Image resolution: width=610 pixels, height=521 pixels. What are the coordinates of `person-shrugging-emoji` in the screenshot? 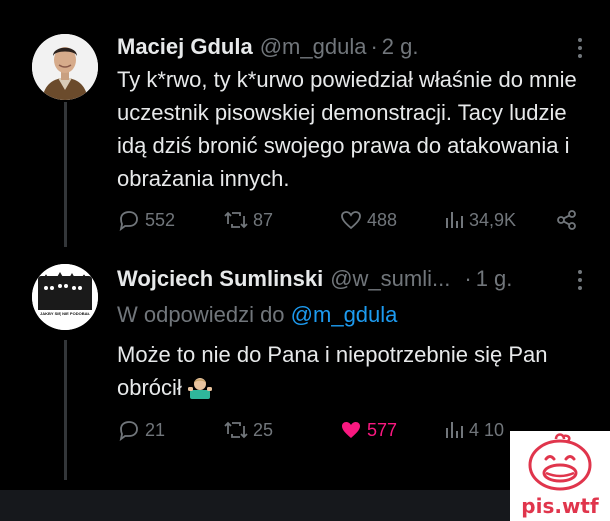 It's located at (199, 388).